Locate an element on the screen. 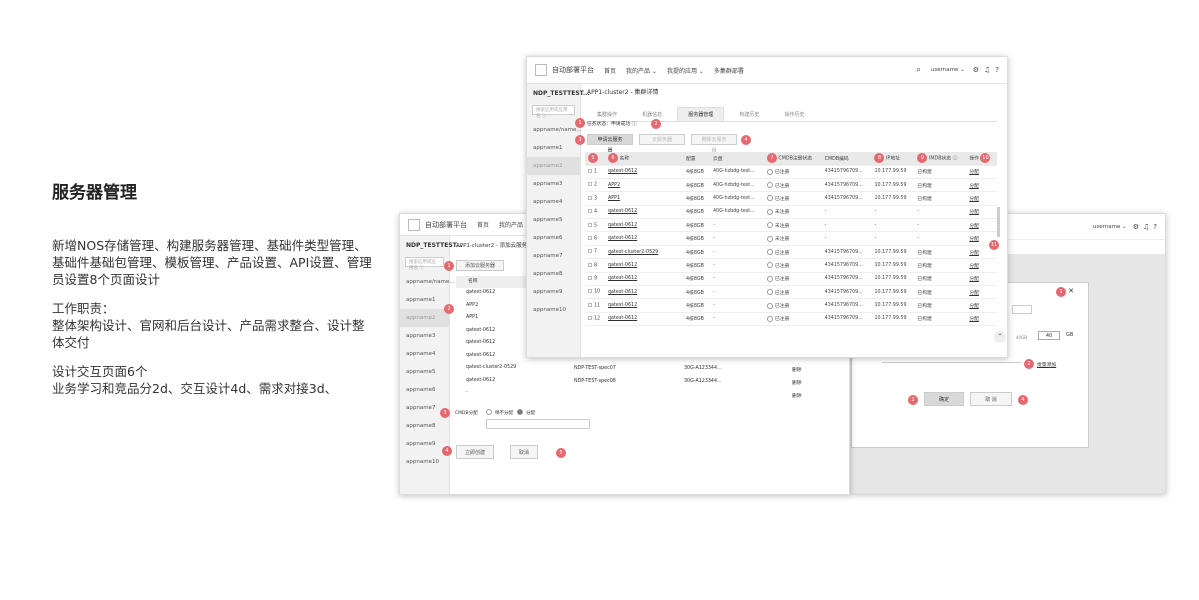 The width and height of the screenshot is (1199, 600). cancel-button: 取消 is located at coordinates (524, 452).